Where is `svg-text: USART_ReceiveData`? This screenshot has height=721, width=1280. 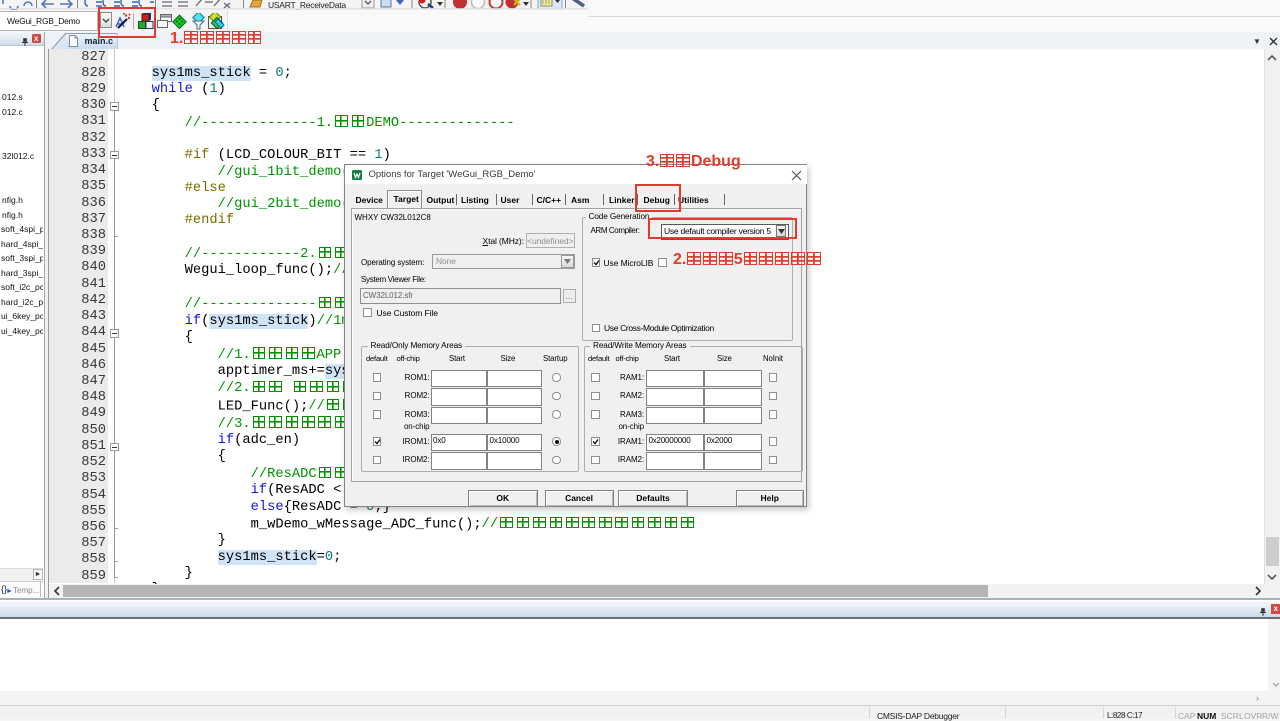 svg-text: USART_ReceiveData is located at coordinates (307, 5).